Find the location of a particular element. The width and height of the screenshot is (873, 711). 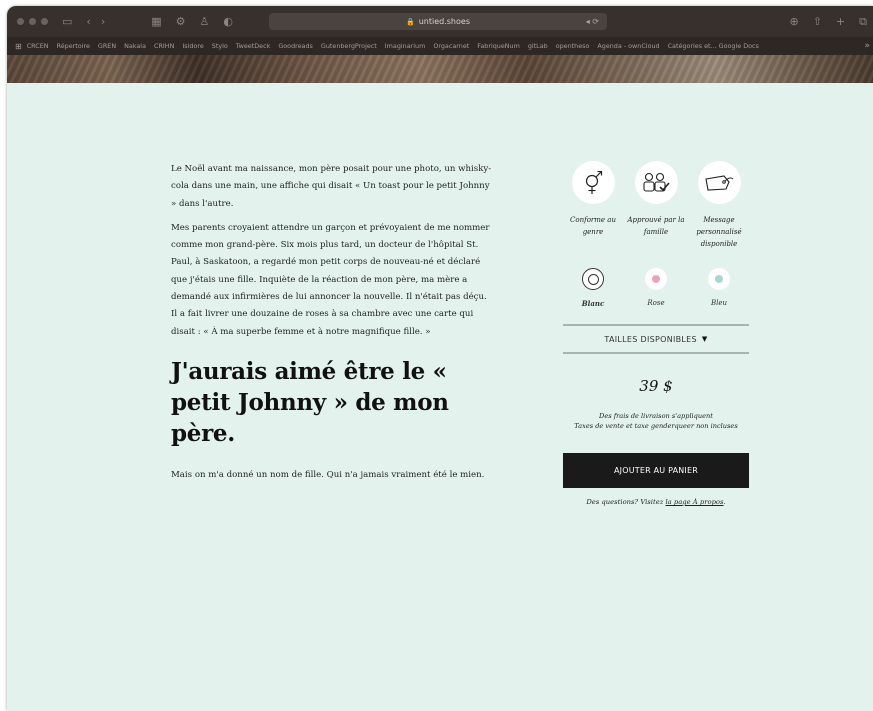

bookmarks-overflow-icon: » is located at coordinates (867, 46).